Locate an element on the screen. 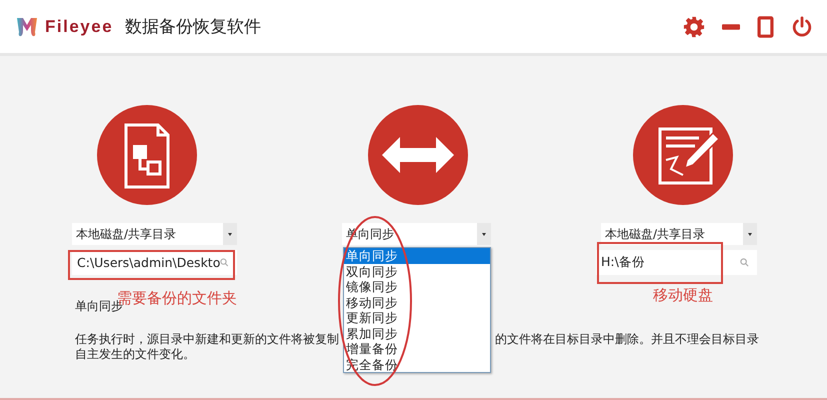  description-text: 任务执行时，源目录中新建和更新的文件将被复制 is located at coordinates (207, 339).